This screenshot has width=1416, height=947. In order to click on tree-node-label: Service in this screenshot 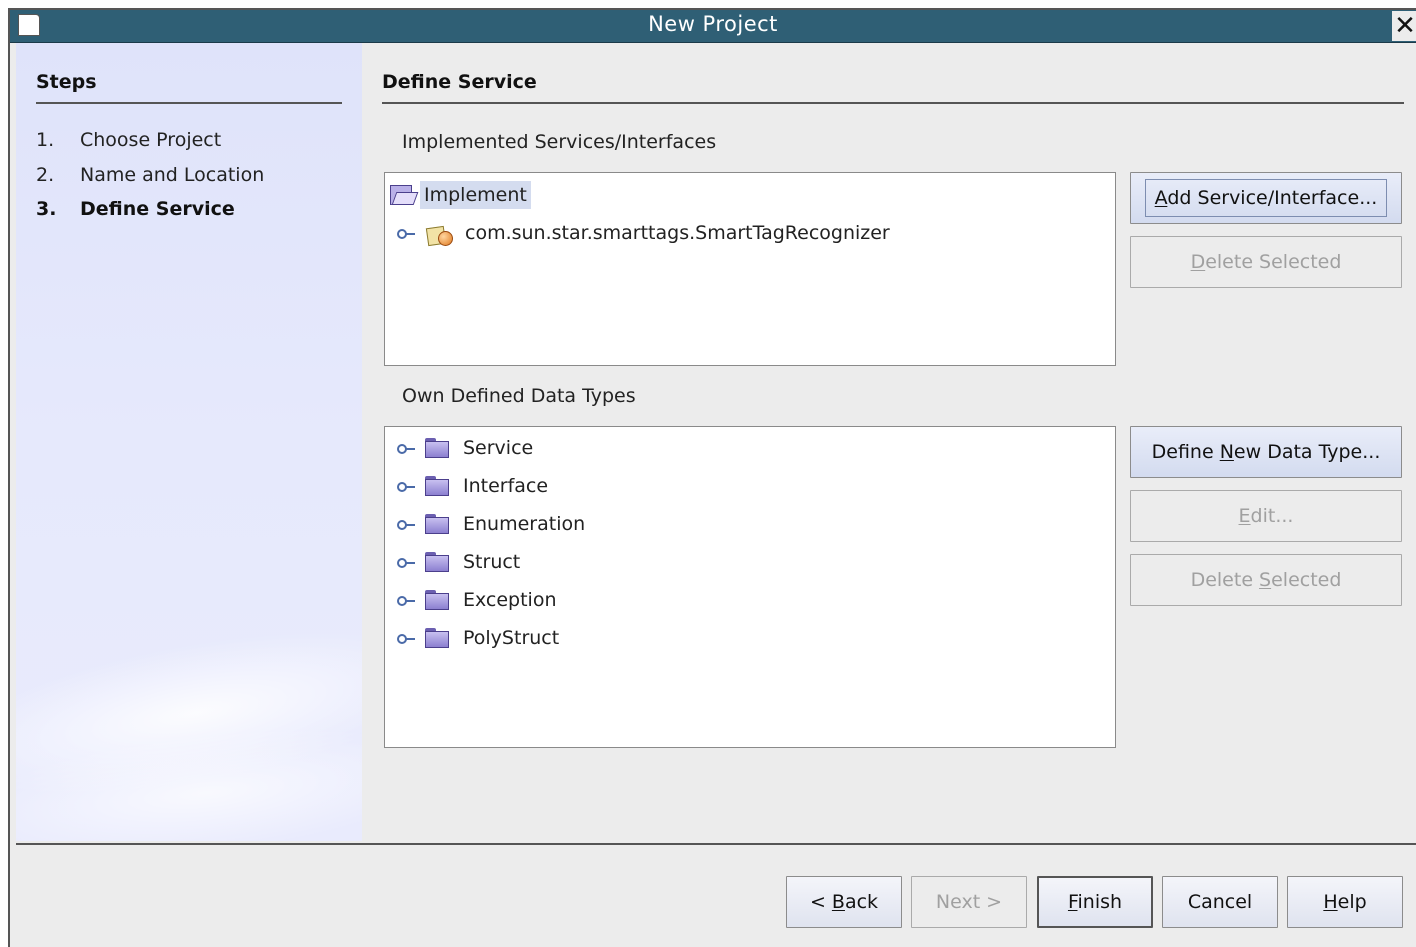, I will do `click(498, 448)`.